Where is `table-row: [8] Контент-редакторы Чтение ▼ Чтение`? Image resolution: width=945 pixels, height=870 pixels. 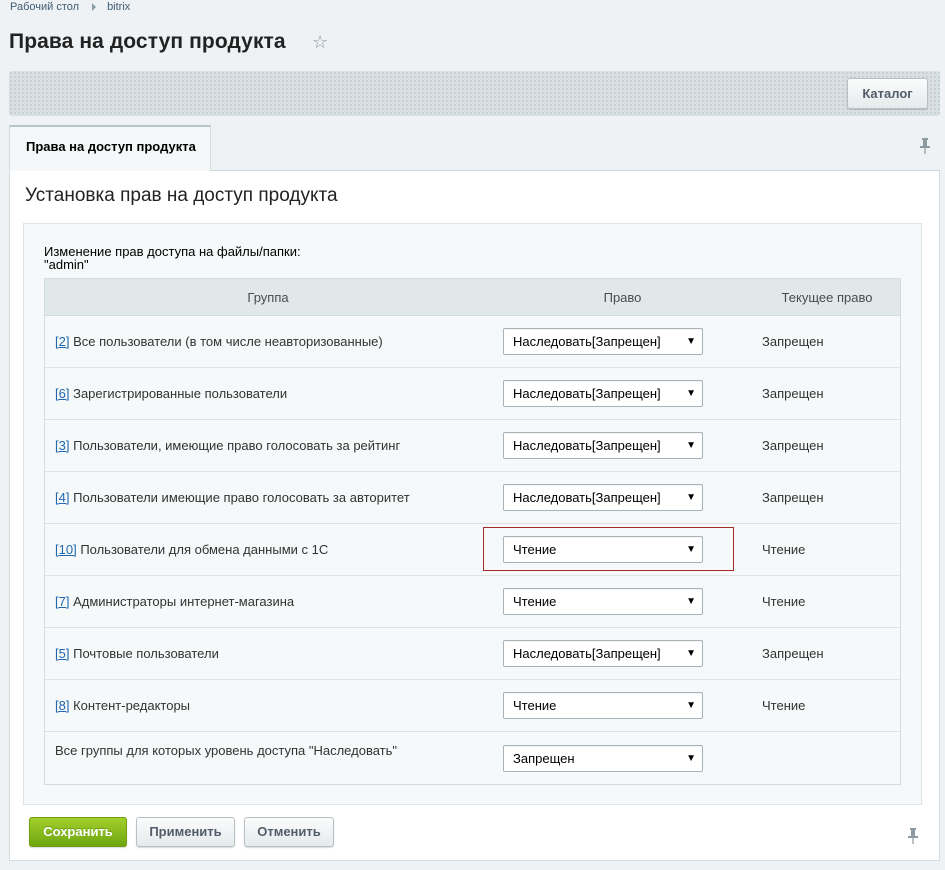 table-row: [8] Контент-редакторы Чтение ▼ Чтение is located at coordinates (472, 706).